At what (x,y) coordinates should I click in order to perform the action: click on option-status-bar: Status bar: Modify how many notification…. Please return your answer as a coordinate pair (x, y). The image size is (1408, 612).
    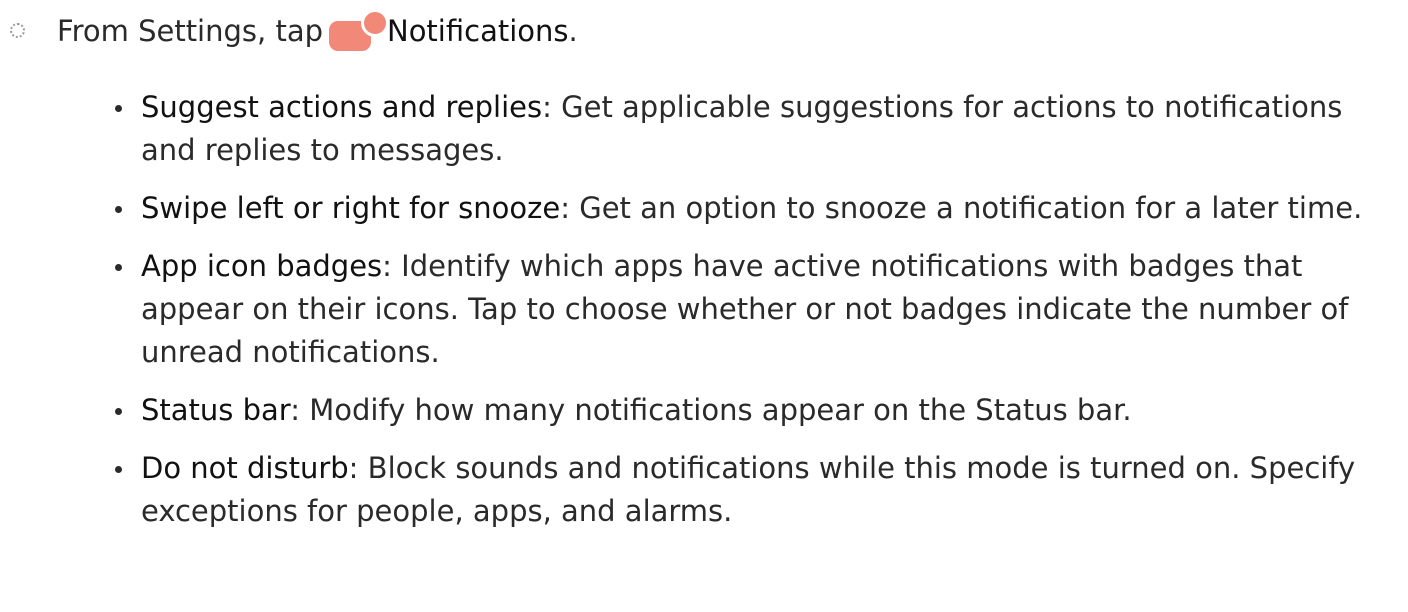
    Looking at the image, I should click on (747, 410).